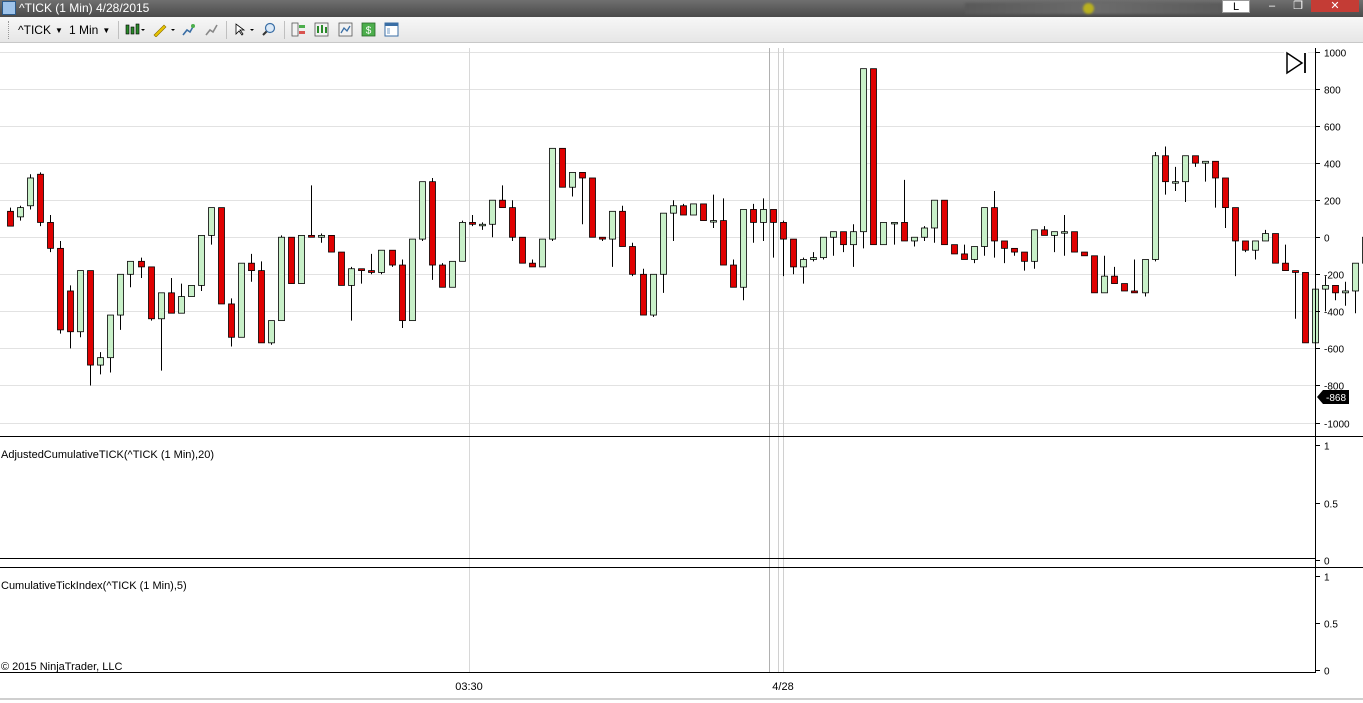 The image size is (1363, 703). Describe the element at coordinates (1333, 397) in the screenshot. I see `last-price-marker: -868` at that location.